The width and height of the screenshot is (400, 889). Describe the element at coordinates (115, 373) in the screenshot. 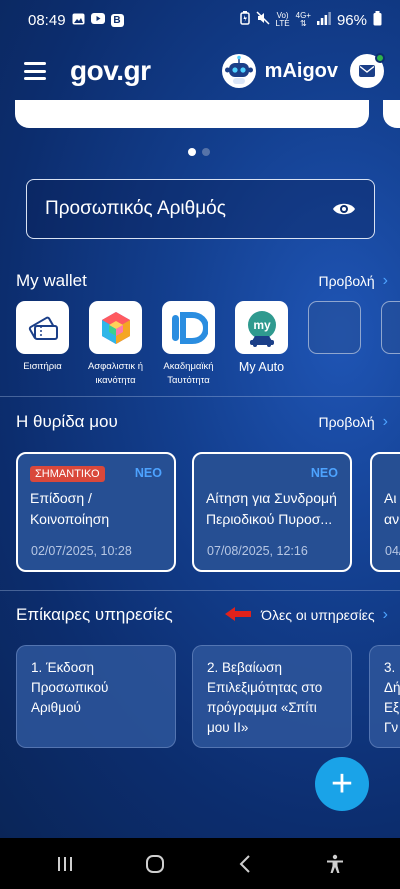

I see `wallet-label: Ασφαλιστικ ή ικανότητα` at that location.